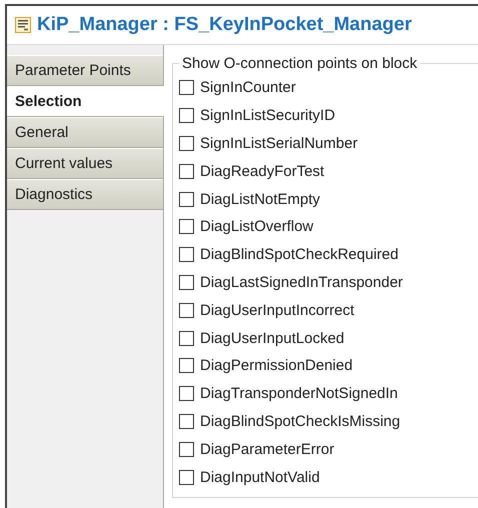 Image resolution: width=478 pixels, height=508 pixels. What do you see at coordinates (299, 63) in the screenshot?
I see `group-title: Show O-connection points on block` at bounding box center [299, 63].